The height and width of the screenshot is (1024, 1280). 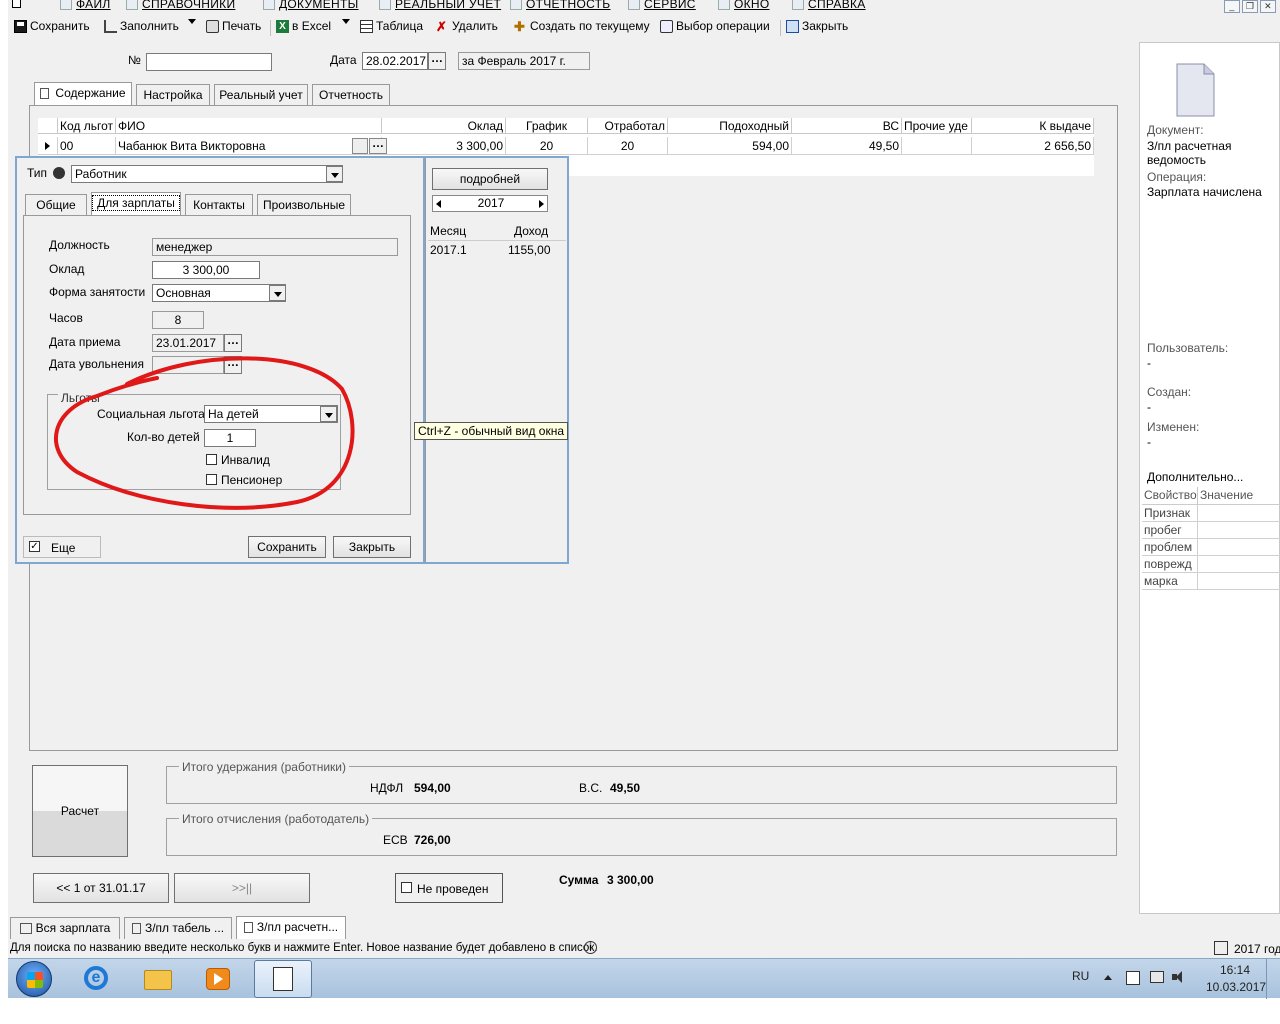 I want to click on type-dropdown-arrow, so click(x=334, y=174).